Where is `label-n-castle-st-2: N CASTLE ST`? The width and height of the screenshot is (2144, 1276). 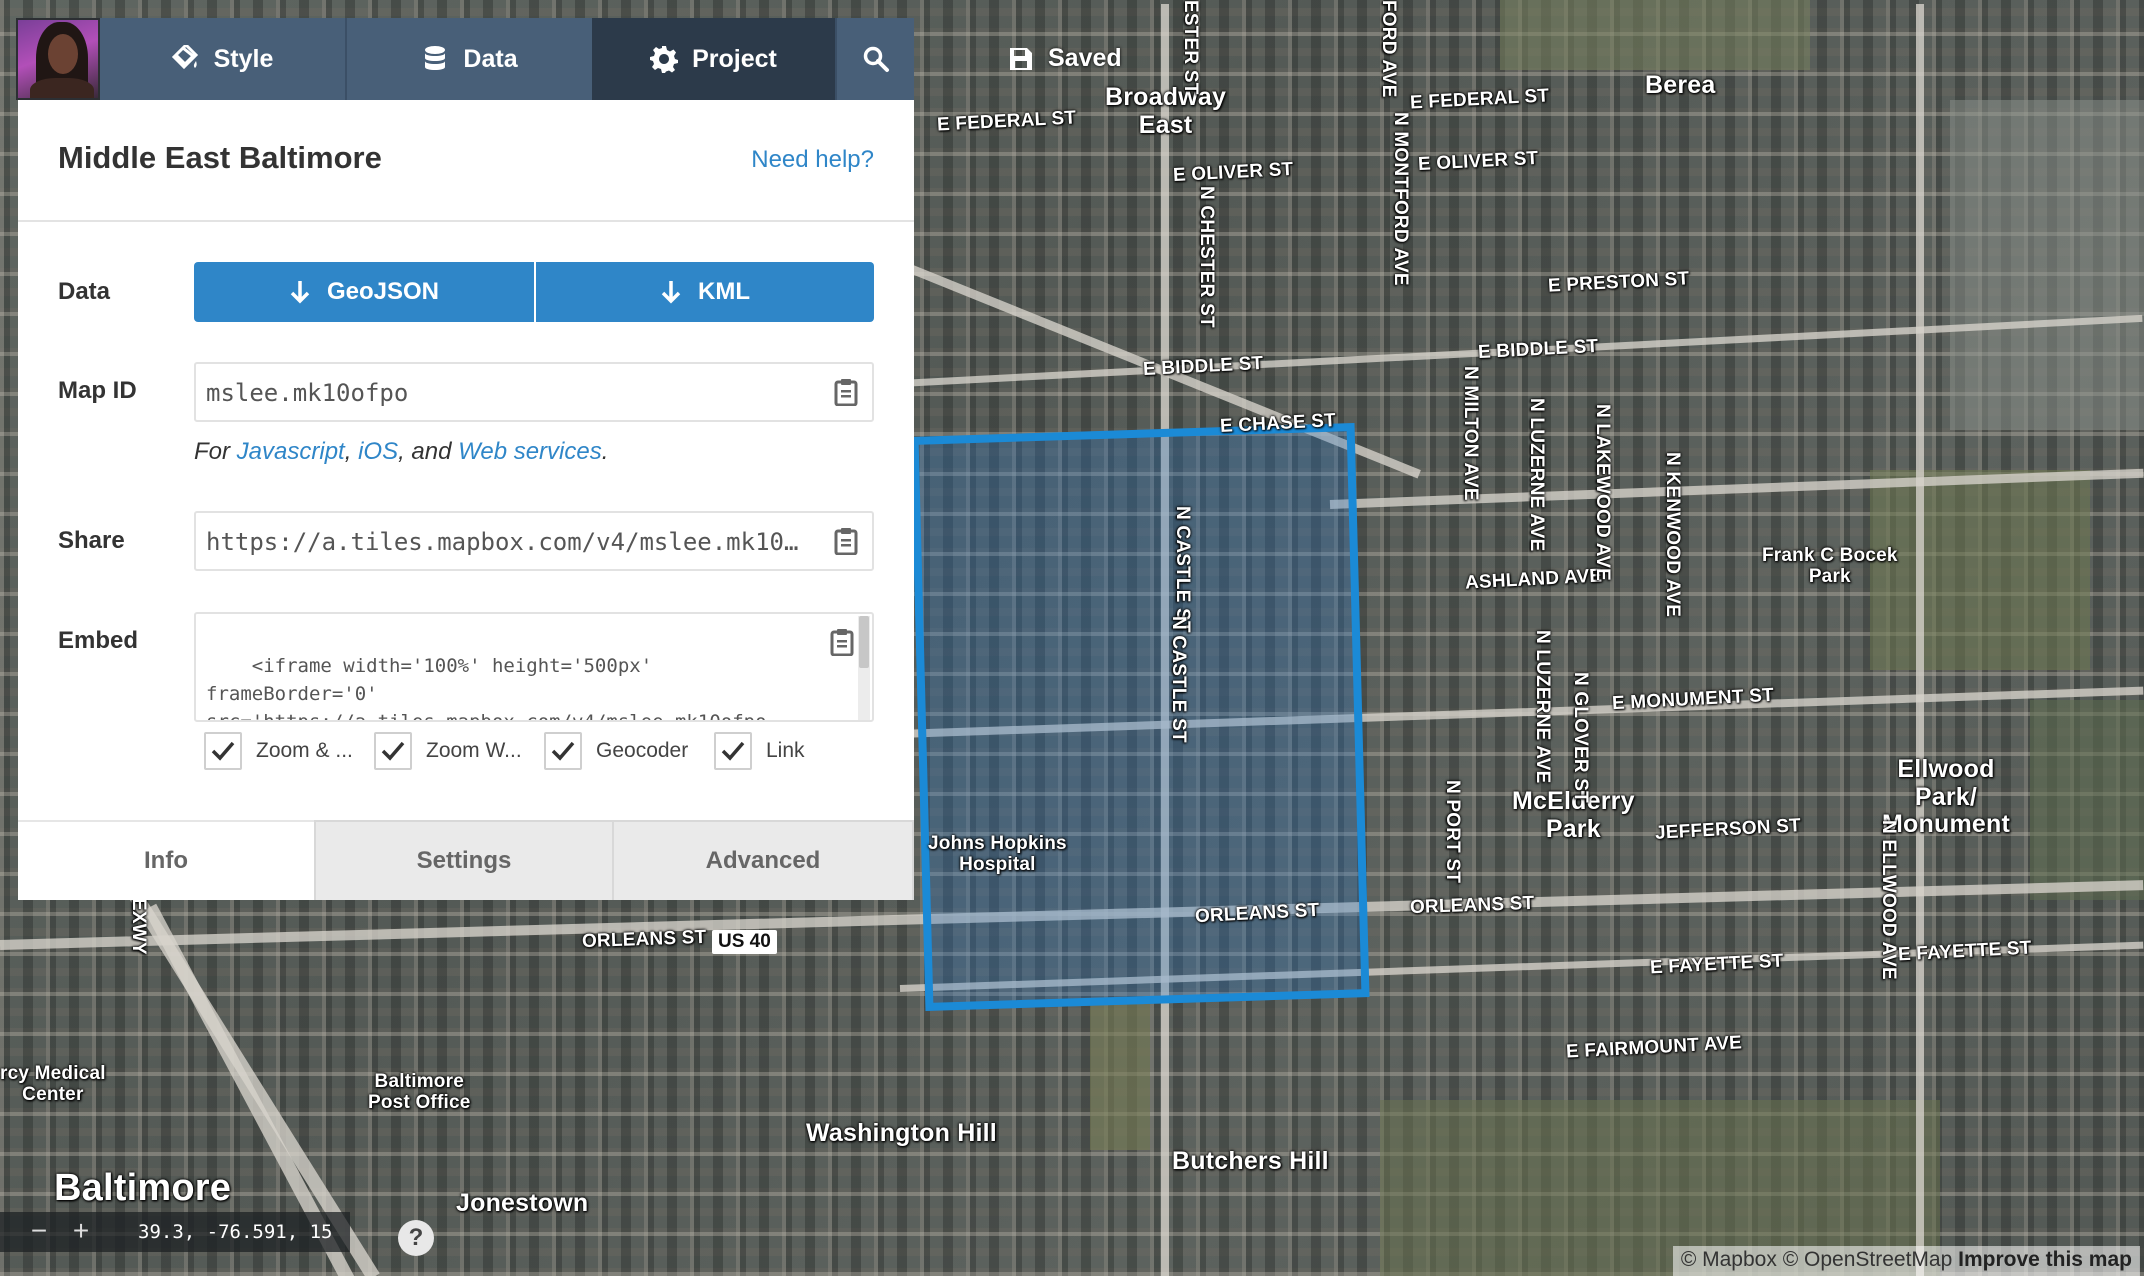
label-n-castle-st-2: N CASTLE ST is located at coordinates (1178, 679).